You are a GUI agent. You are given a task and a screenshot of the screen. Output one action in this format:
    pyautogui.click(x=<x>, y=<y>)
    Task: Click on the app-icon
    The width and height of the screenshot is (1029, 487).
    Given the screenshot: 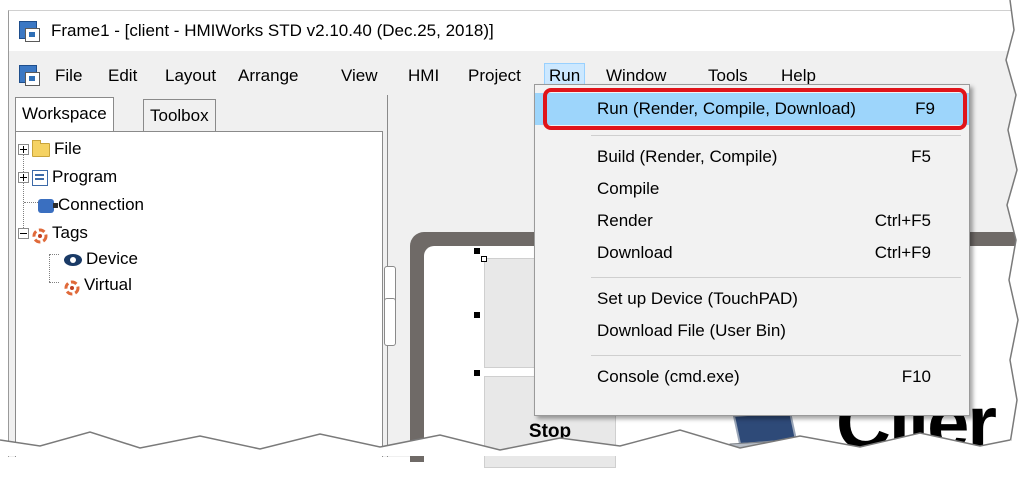 What is the action you would take?
    pyautogui.click(x=29, y=31)
    